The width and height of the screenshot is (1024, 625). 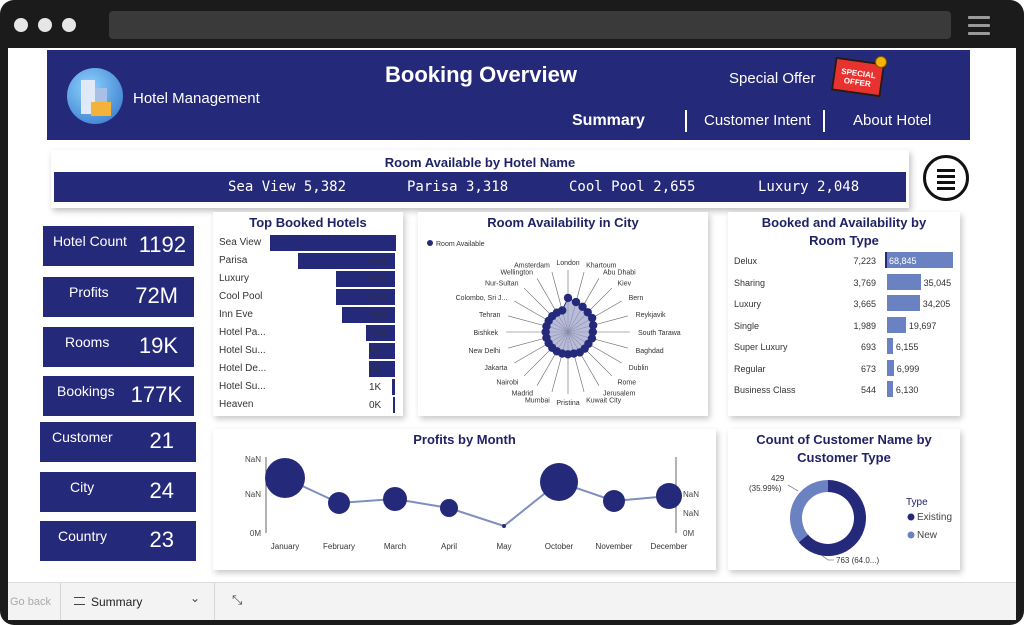 I want to click on bar-category-label: Luxury, so click(x=234, y=278).